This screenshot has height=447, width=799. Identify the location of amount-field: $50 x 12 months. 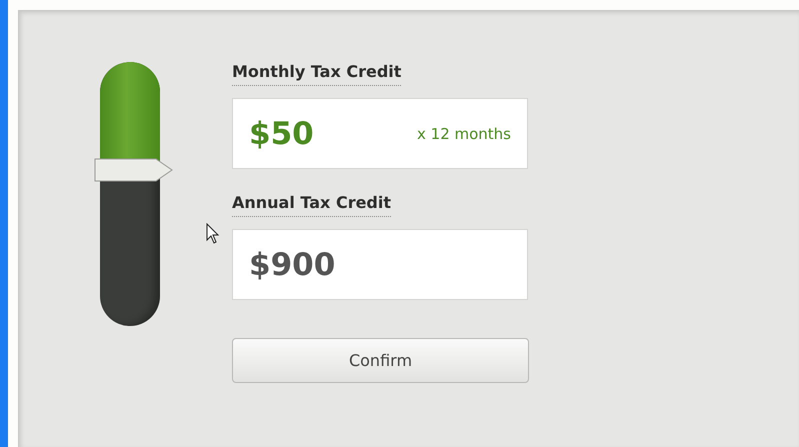
(380, 133).